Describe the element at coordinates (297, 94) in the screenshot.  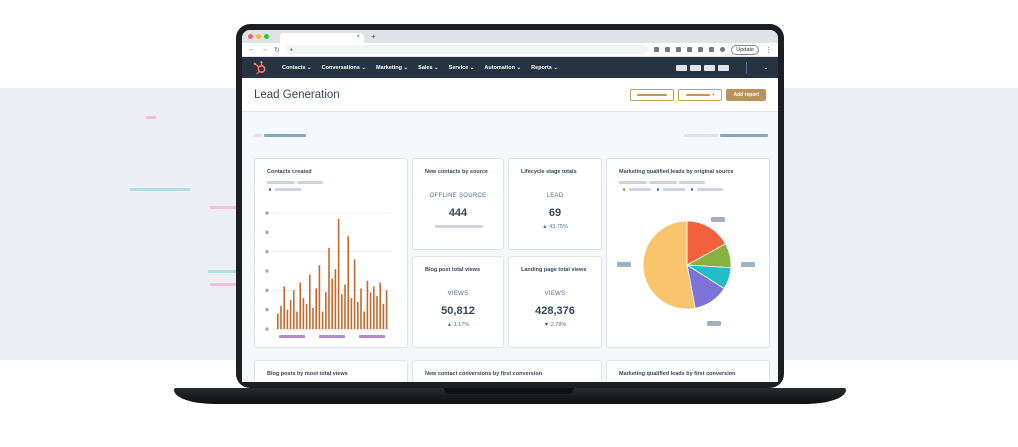
I see `page-title: Lead Generation` at that location.